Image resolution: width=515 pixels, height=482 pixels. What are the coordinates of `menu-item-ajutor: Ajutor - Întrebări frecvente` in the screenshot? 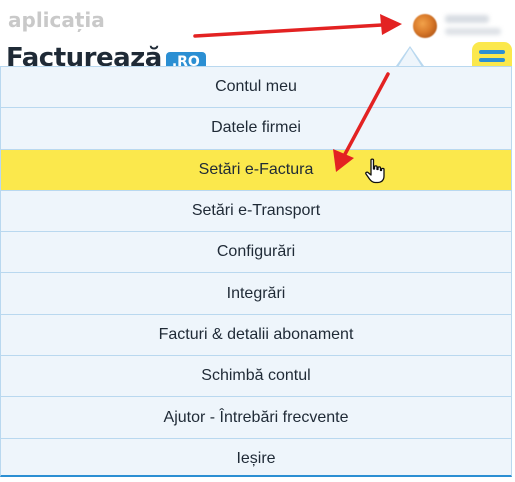 It's located at (256, 418).